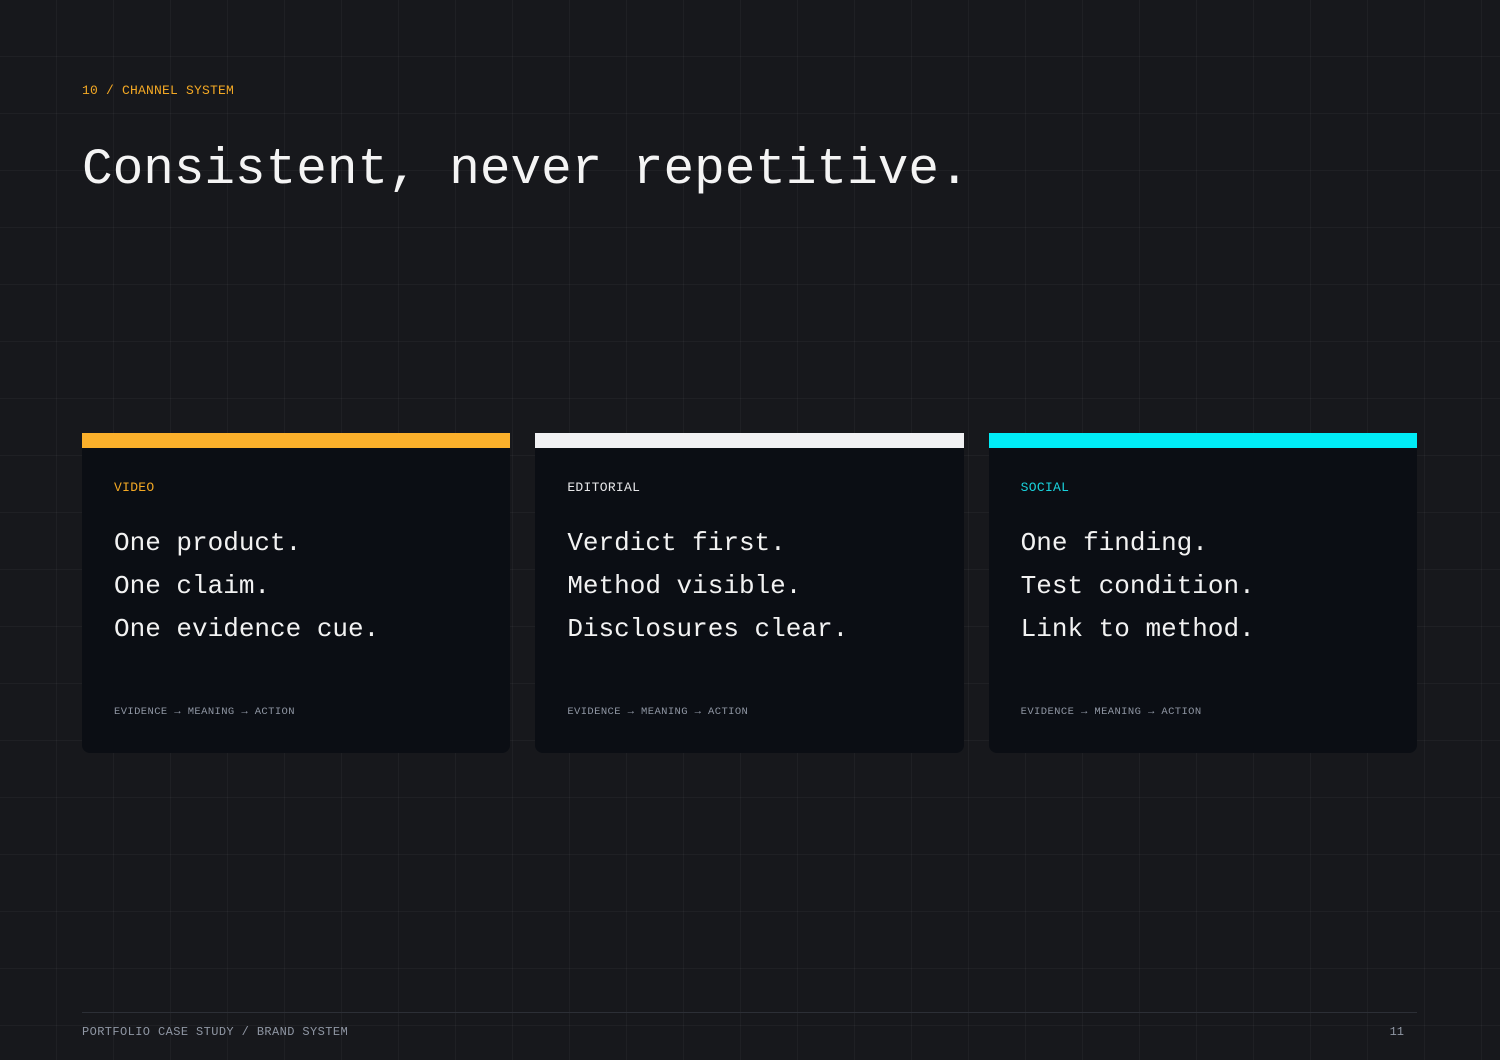  Describe the element at coordinates (749, 1012) in the screenshot. I see `footer-divider` at that location.